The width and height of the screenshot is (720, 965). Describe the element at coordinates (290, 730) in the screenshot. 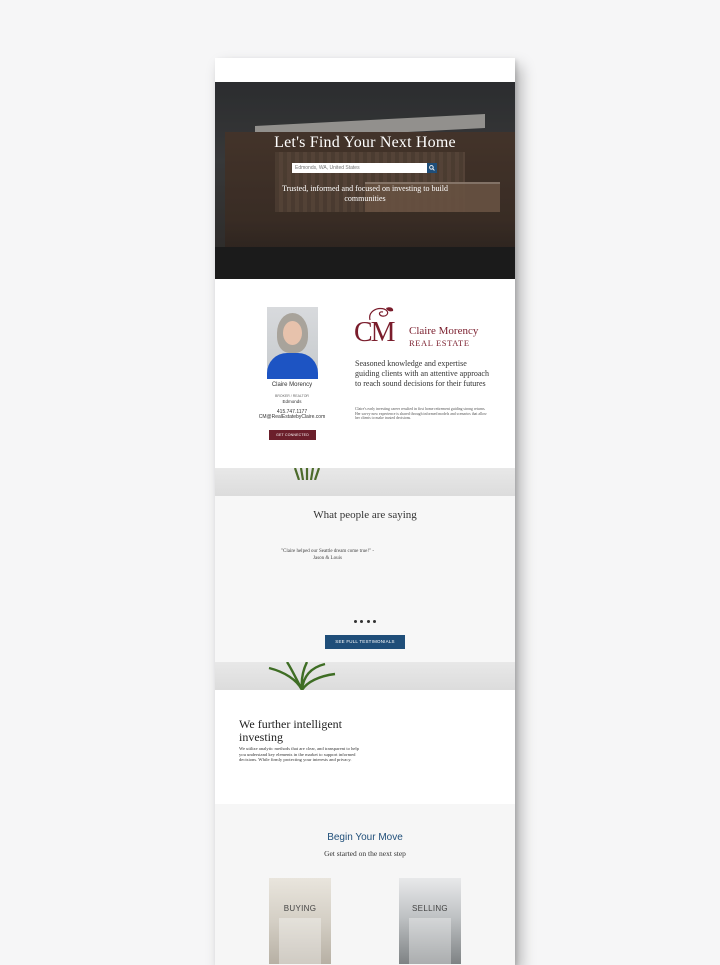

I see `investing-heading: We further intelligent investing` at that location.